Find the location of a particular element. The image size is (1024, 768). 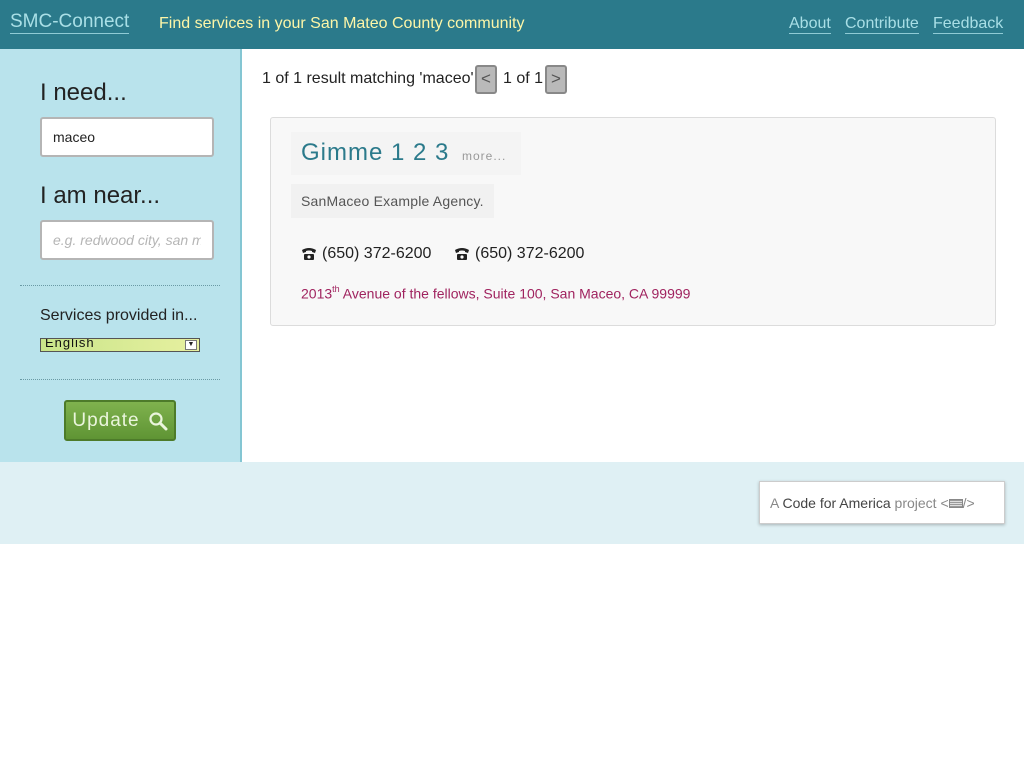

pager-prev-button: < is located at coordinates (486, 79).